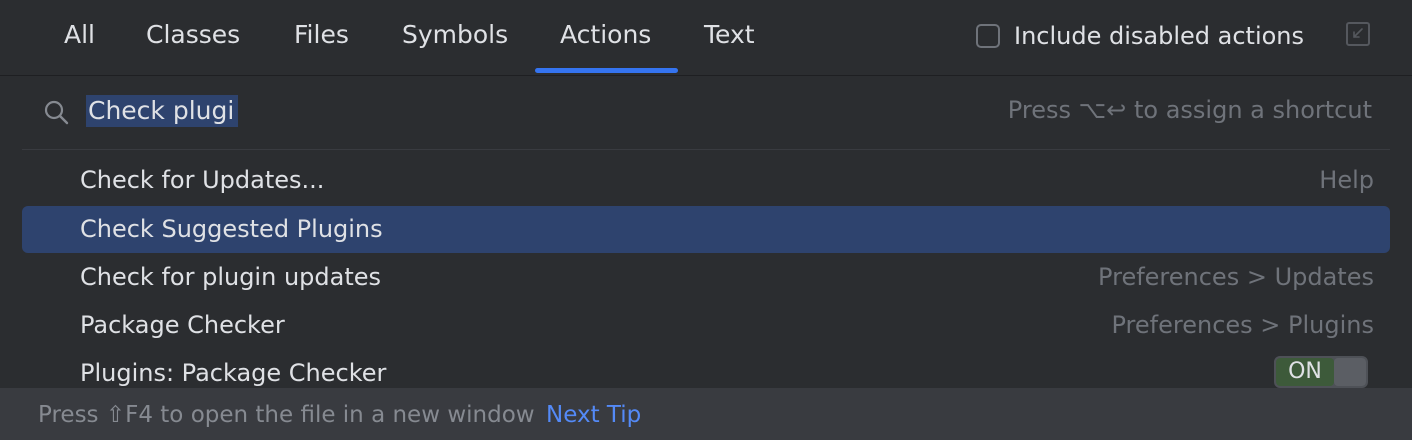 The width and height of the screenshot is (1412, 440). What do you see at coordinates (1159, 36) in the screenshot?
I see `include-disabled-actions-label: Include disabled actions` at bounding box center [1159, 36].